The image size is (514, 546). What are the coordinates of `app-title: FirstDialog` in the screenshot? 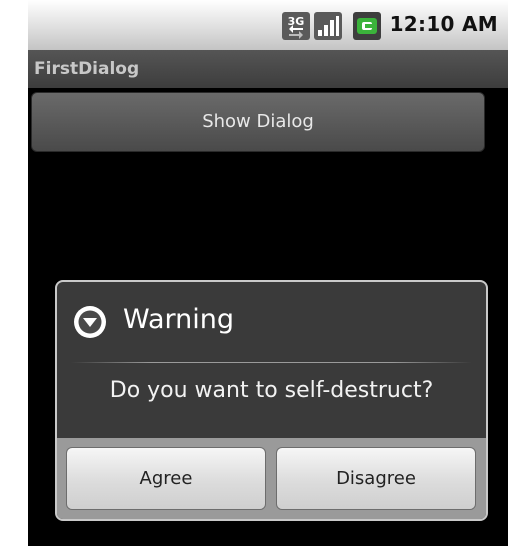 It's located at (87, 69).